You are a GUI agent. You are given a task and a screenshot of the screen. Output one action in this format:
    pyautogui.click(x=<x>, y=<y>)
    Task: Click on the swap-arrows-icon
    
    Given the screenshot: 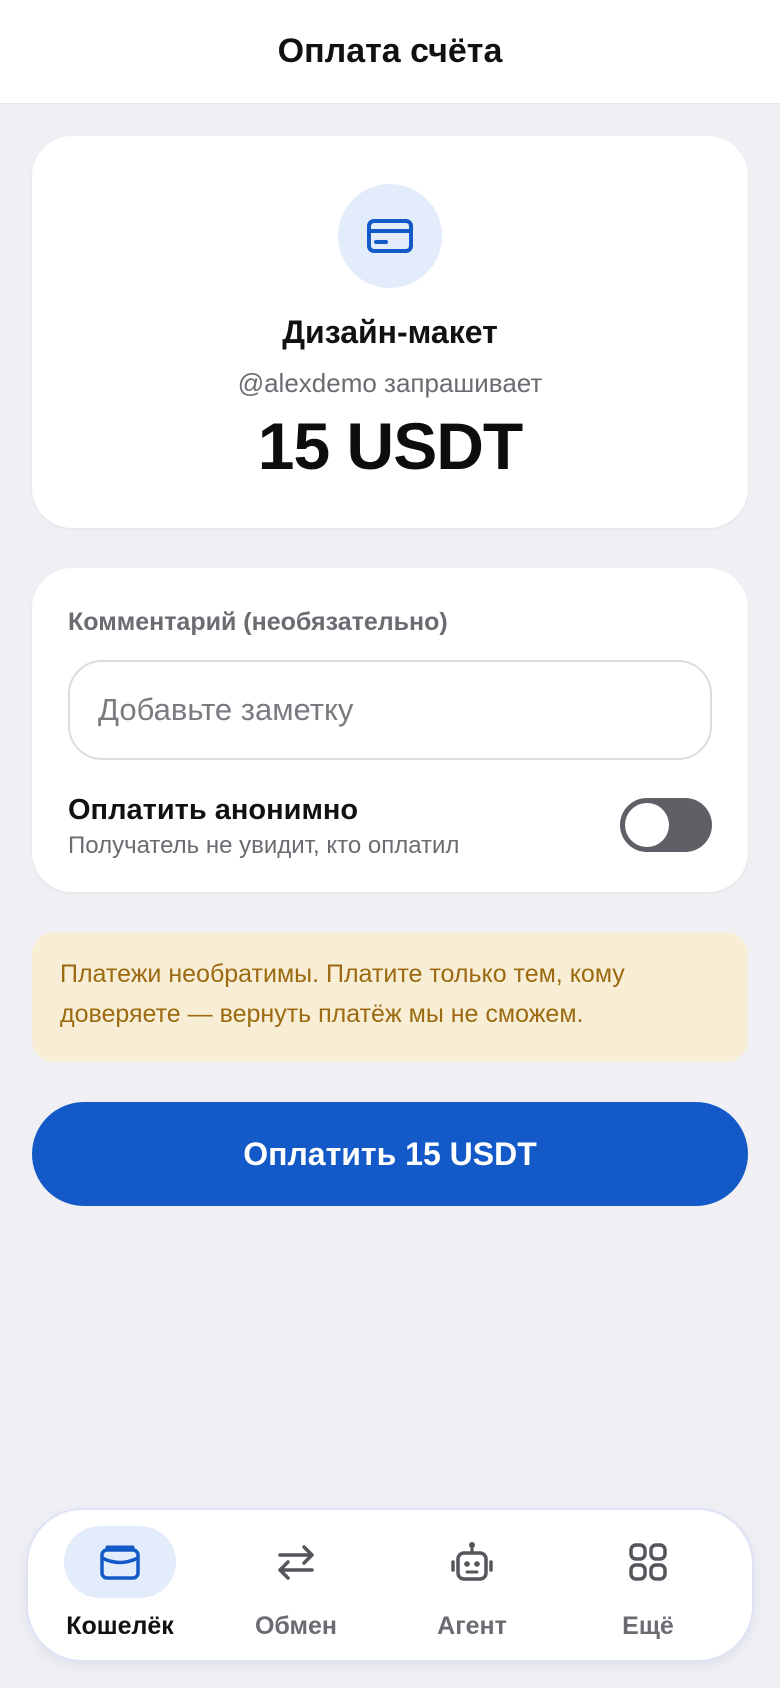 What is the action you would take?
    pyautogui.click(x=296, y=1562)
    